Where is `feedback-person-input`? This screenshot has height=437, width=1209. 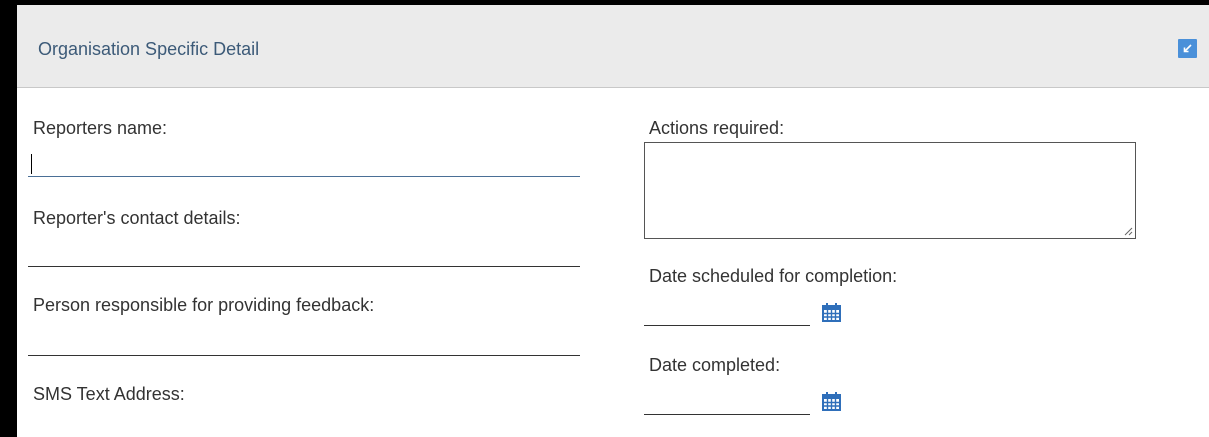
feedback-person-input is located at coordinates (304, 343).